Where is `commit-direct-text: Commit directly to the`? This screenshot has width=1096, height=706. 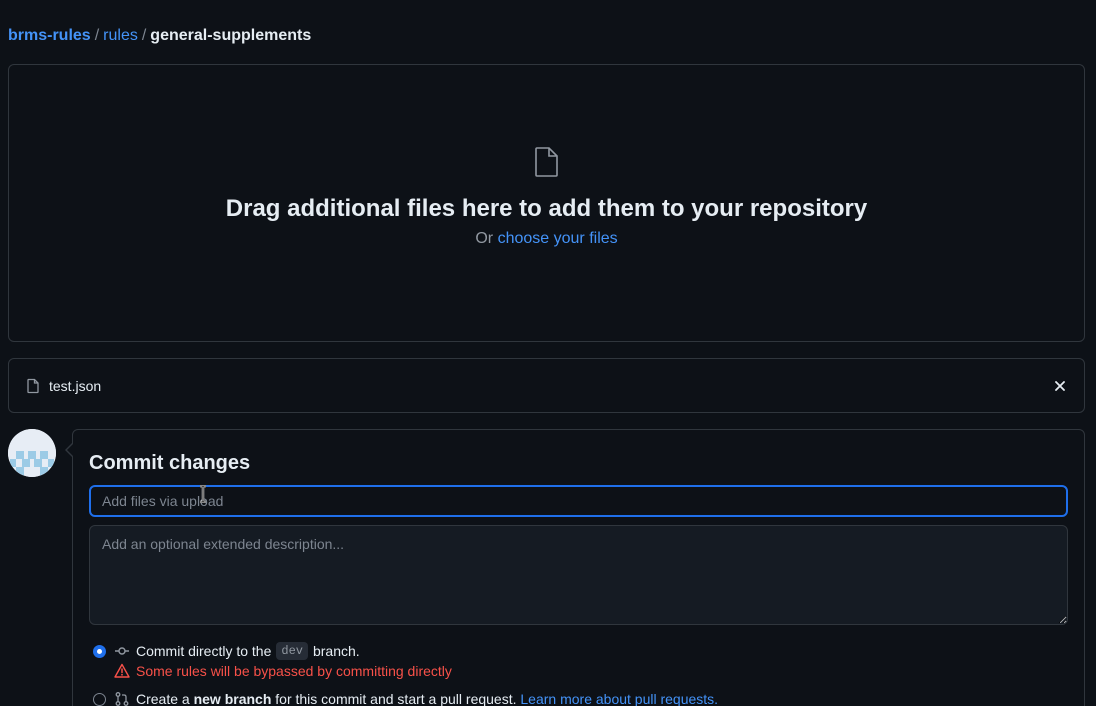 commit-direct-text: Commit directly to the is located at coordinates (204, 651).